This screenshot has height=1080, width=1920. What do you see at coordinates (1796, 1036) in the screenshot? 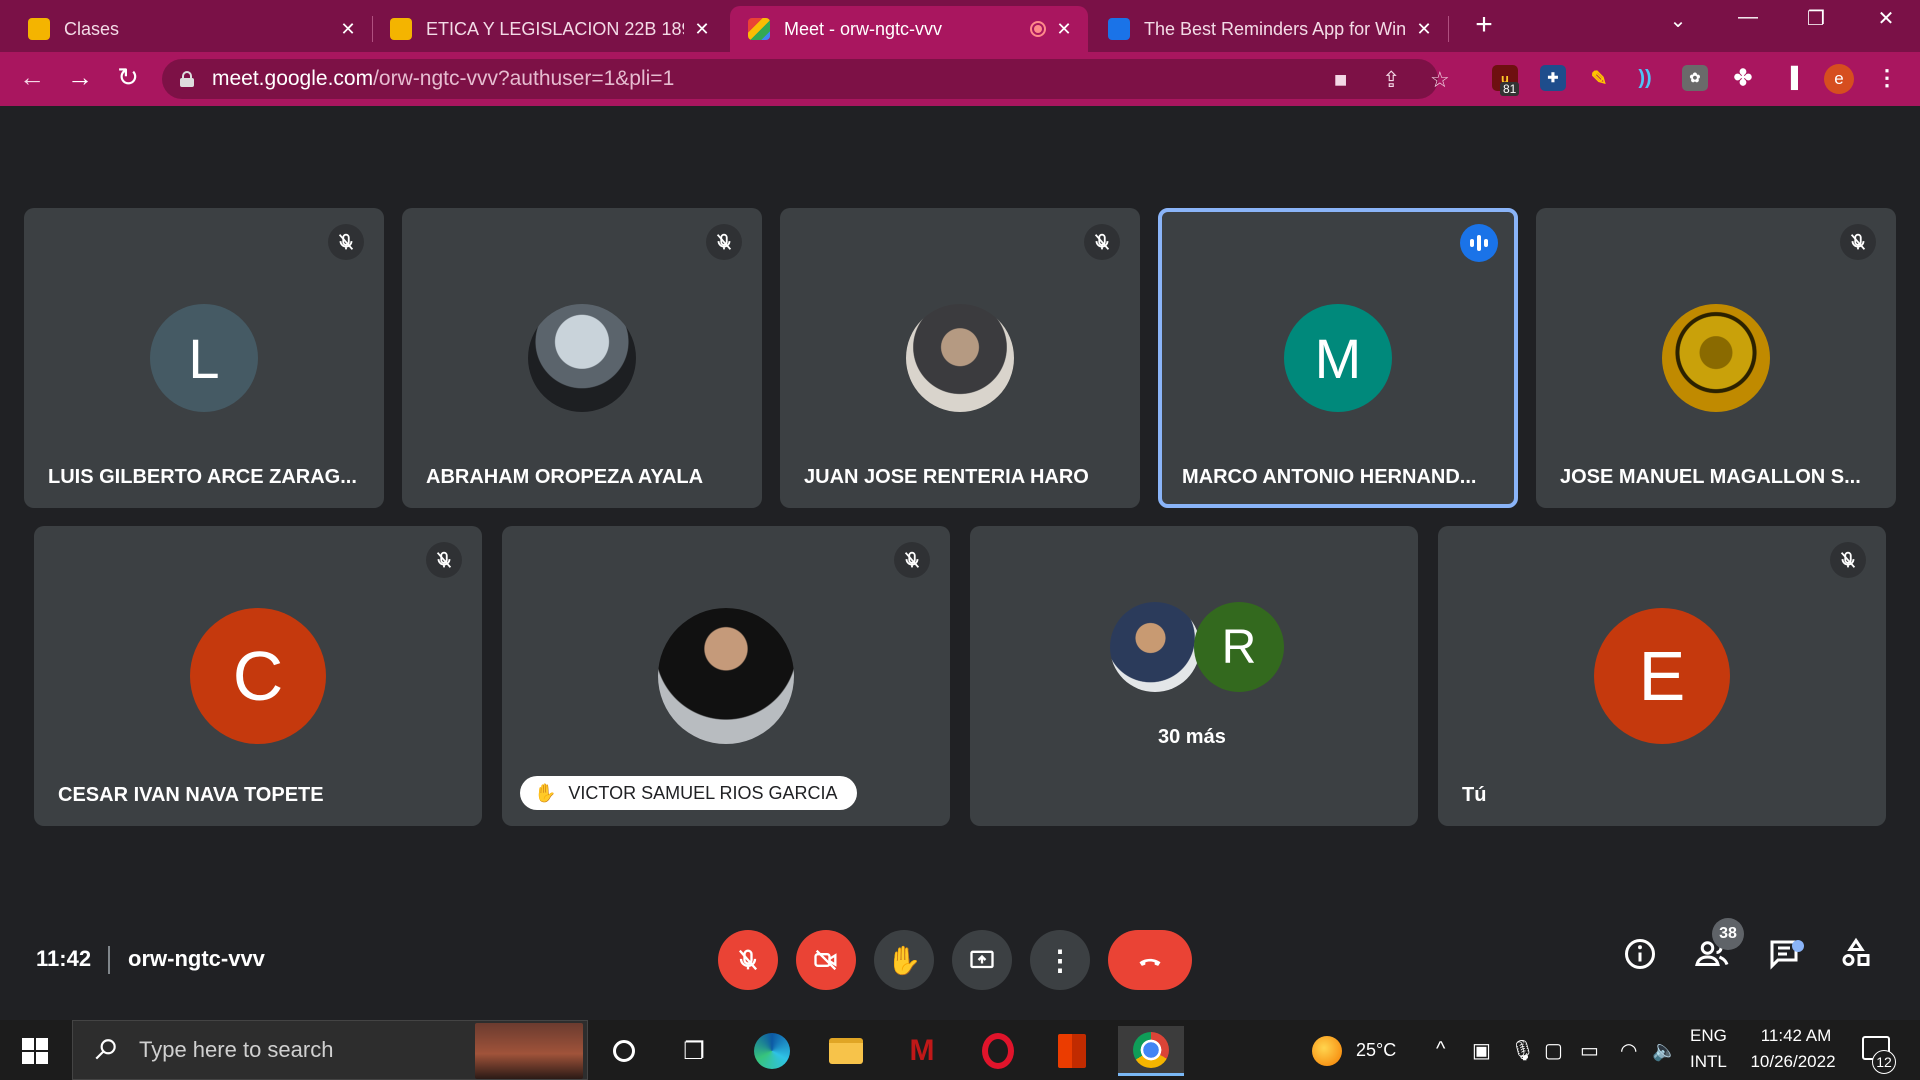
I see `system-clock-time: 11:42 AM` at bounding box center [1796, 1036].